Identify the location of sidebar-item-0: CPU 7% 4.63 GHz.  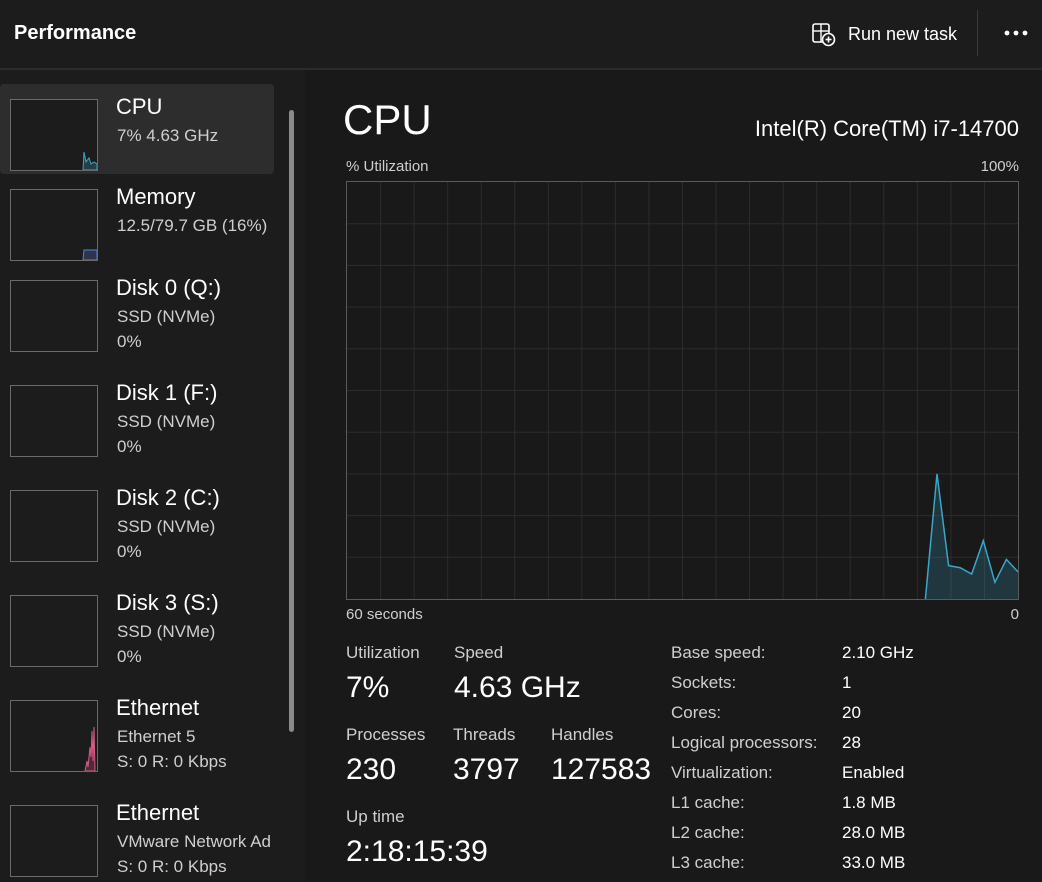
(137, 129).